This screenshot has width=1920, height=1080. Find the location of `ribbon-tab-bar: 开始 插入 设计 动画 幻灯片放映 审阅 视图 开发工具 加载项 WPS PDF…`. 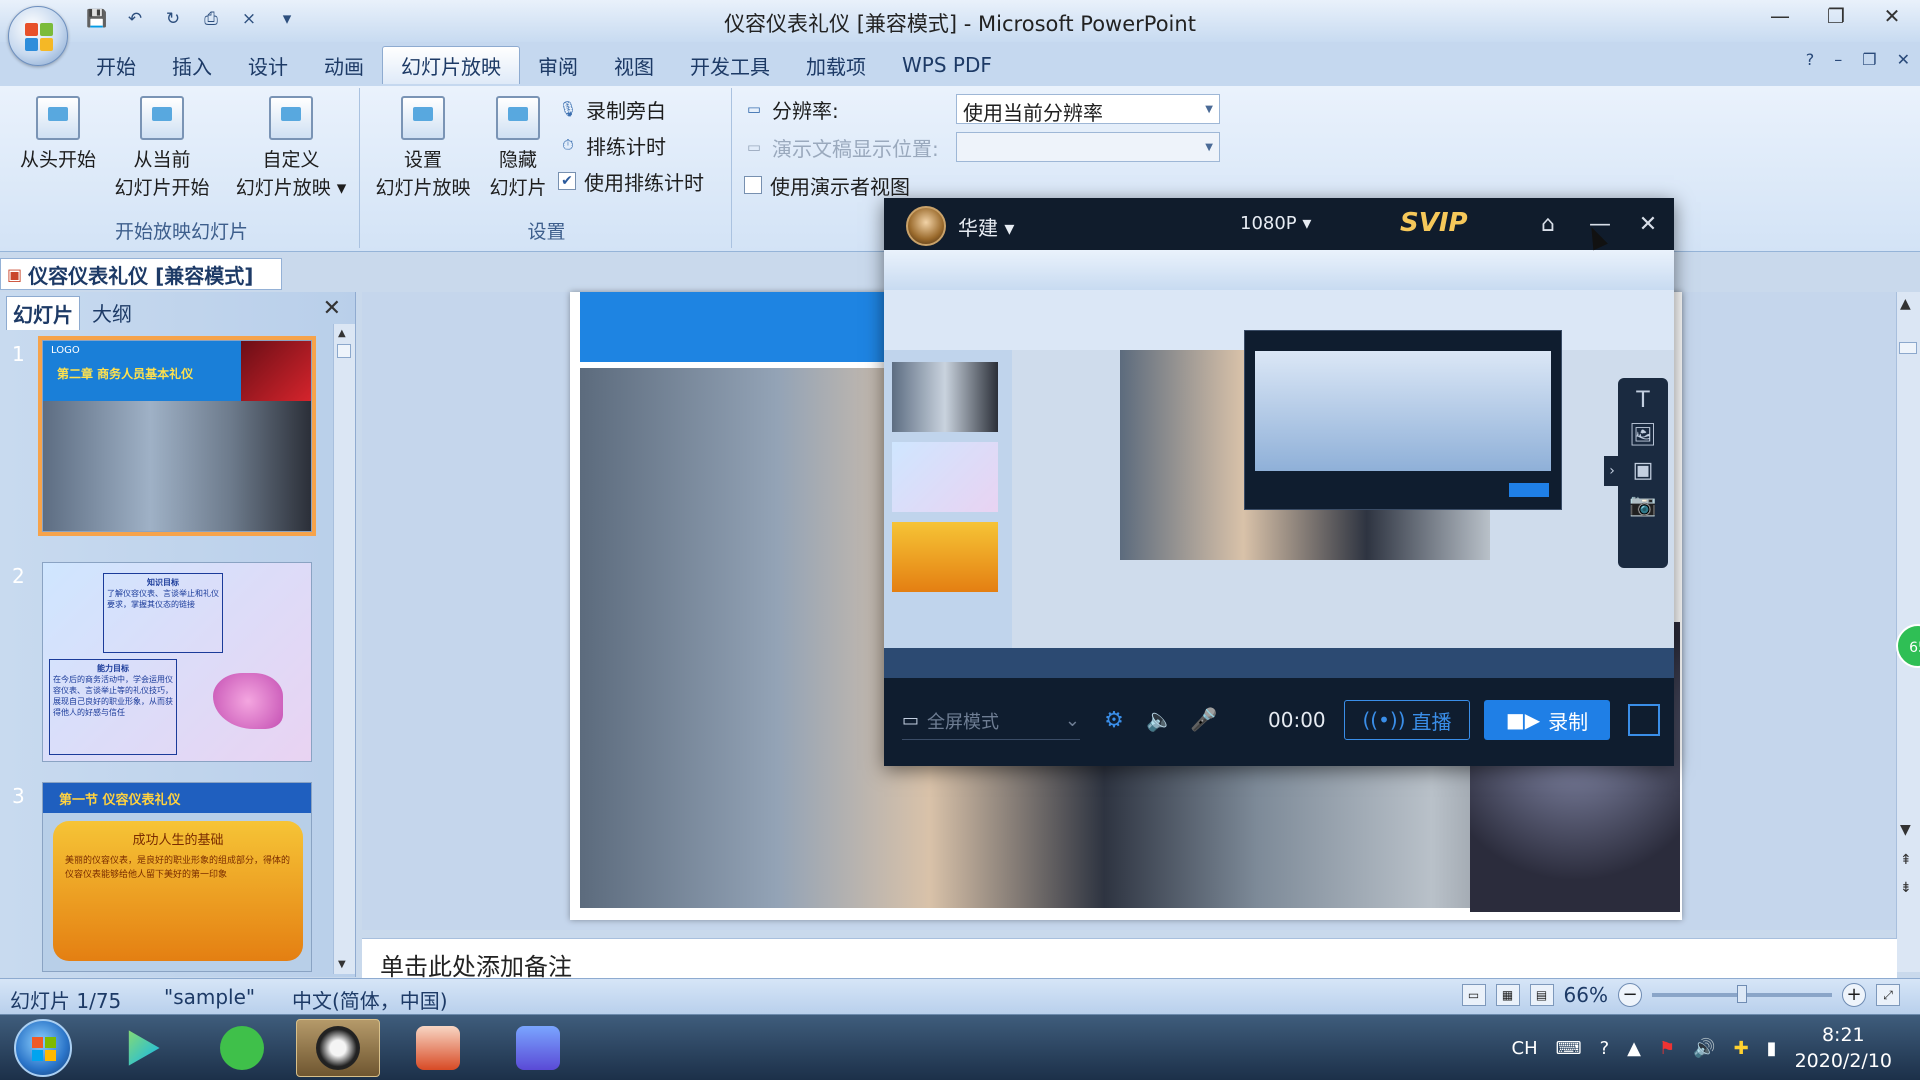

ribbon-tab-bar: 开始 插入 设计 动画 幻灯片放映 审阅 视图 开发工具 加载项 WPS PDF… is located at coordinates (960, 64).